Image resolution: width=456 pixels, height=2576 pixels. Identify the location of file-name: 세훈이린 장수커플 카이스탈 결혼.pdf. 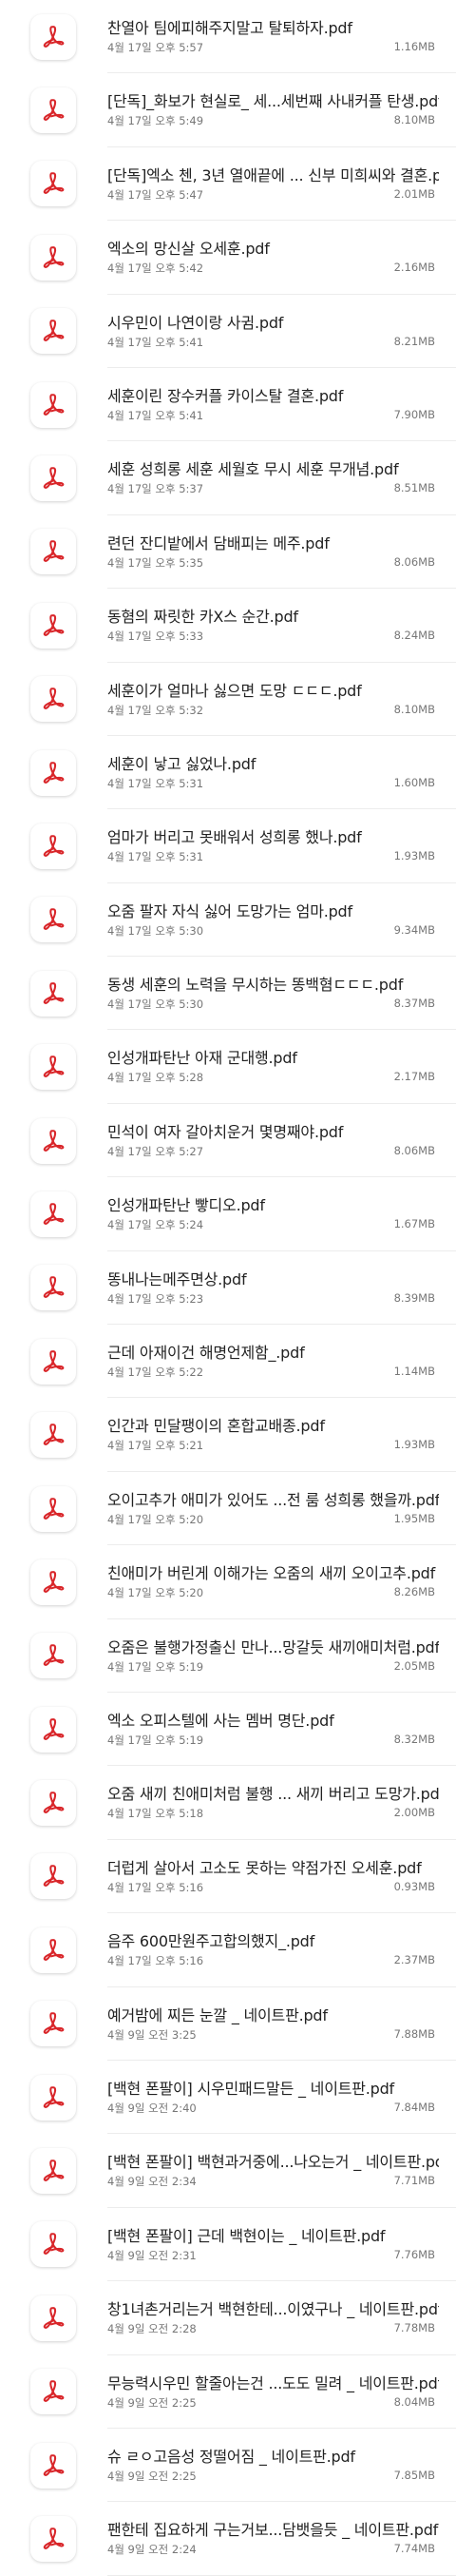
(225, 395).